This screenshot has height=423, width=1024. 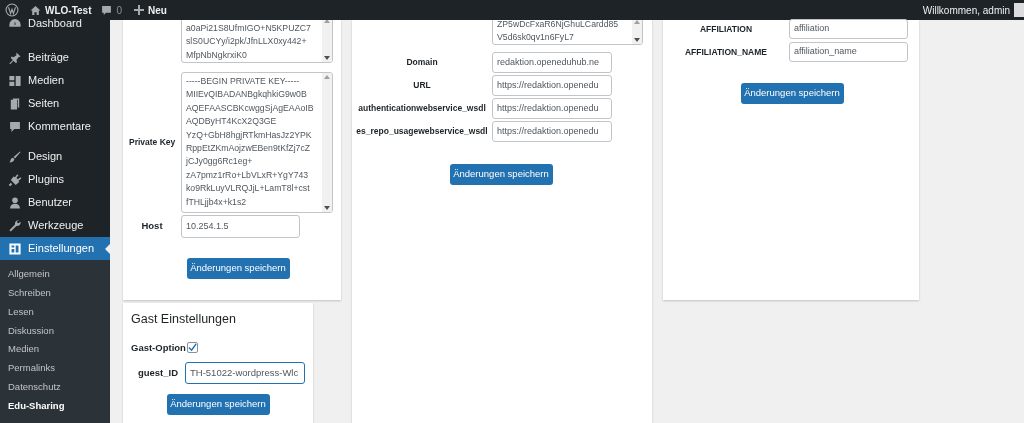 I want to click on plus-icon, so click(x=139, y=10).